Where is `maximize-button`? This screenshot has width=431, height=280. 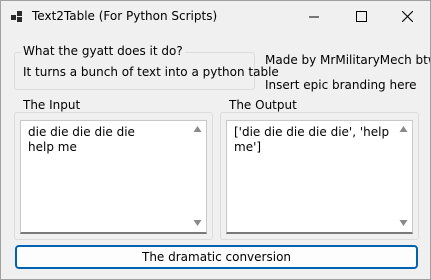
maximize-button is located at coordinates (361, 16).